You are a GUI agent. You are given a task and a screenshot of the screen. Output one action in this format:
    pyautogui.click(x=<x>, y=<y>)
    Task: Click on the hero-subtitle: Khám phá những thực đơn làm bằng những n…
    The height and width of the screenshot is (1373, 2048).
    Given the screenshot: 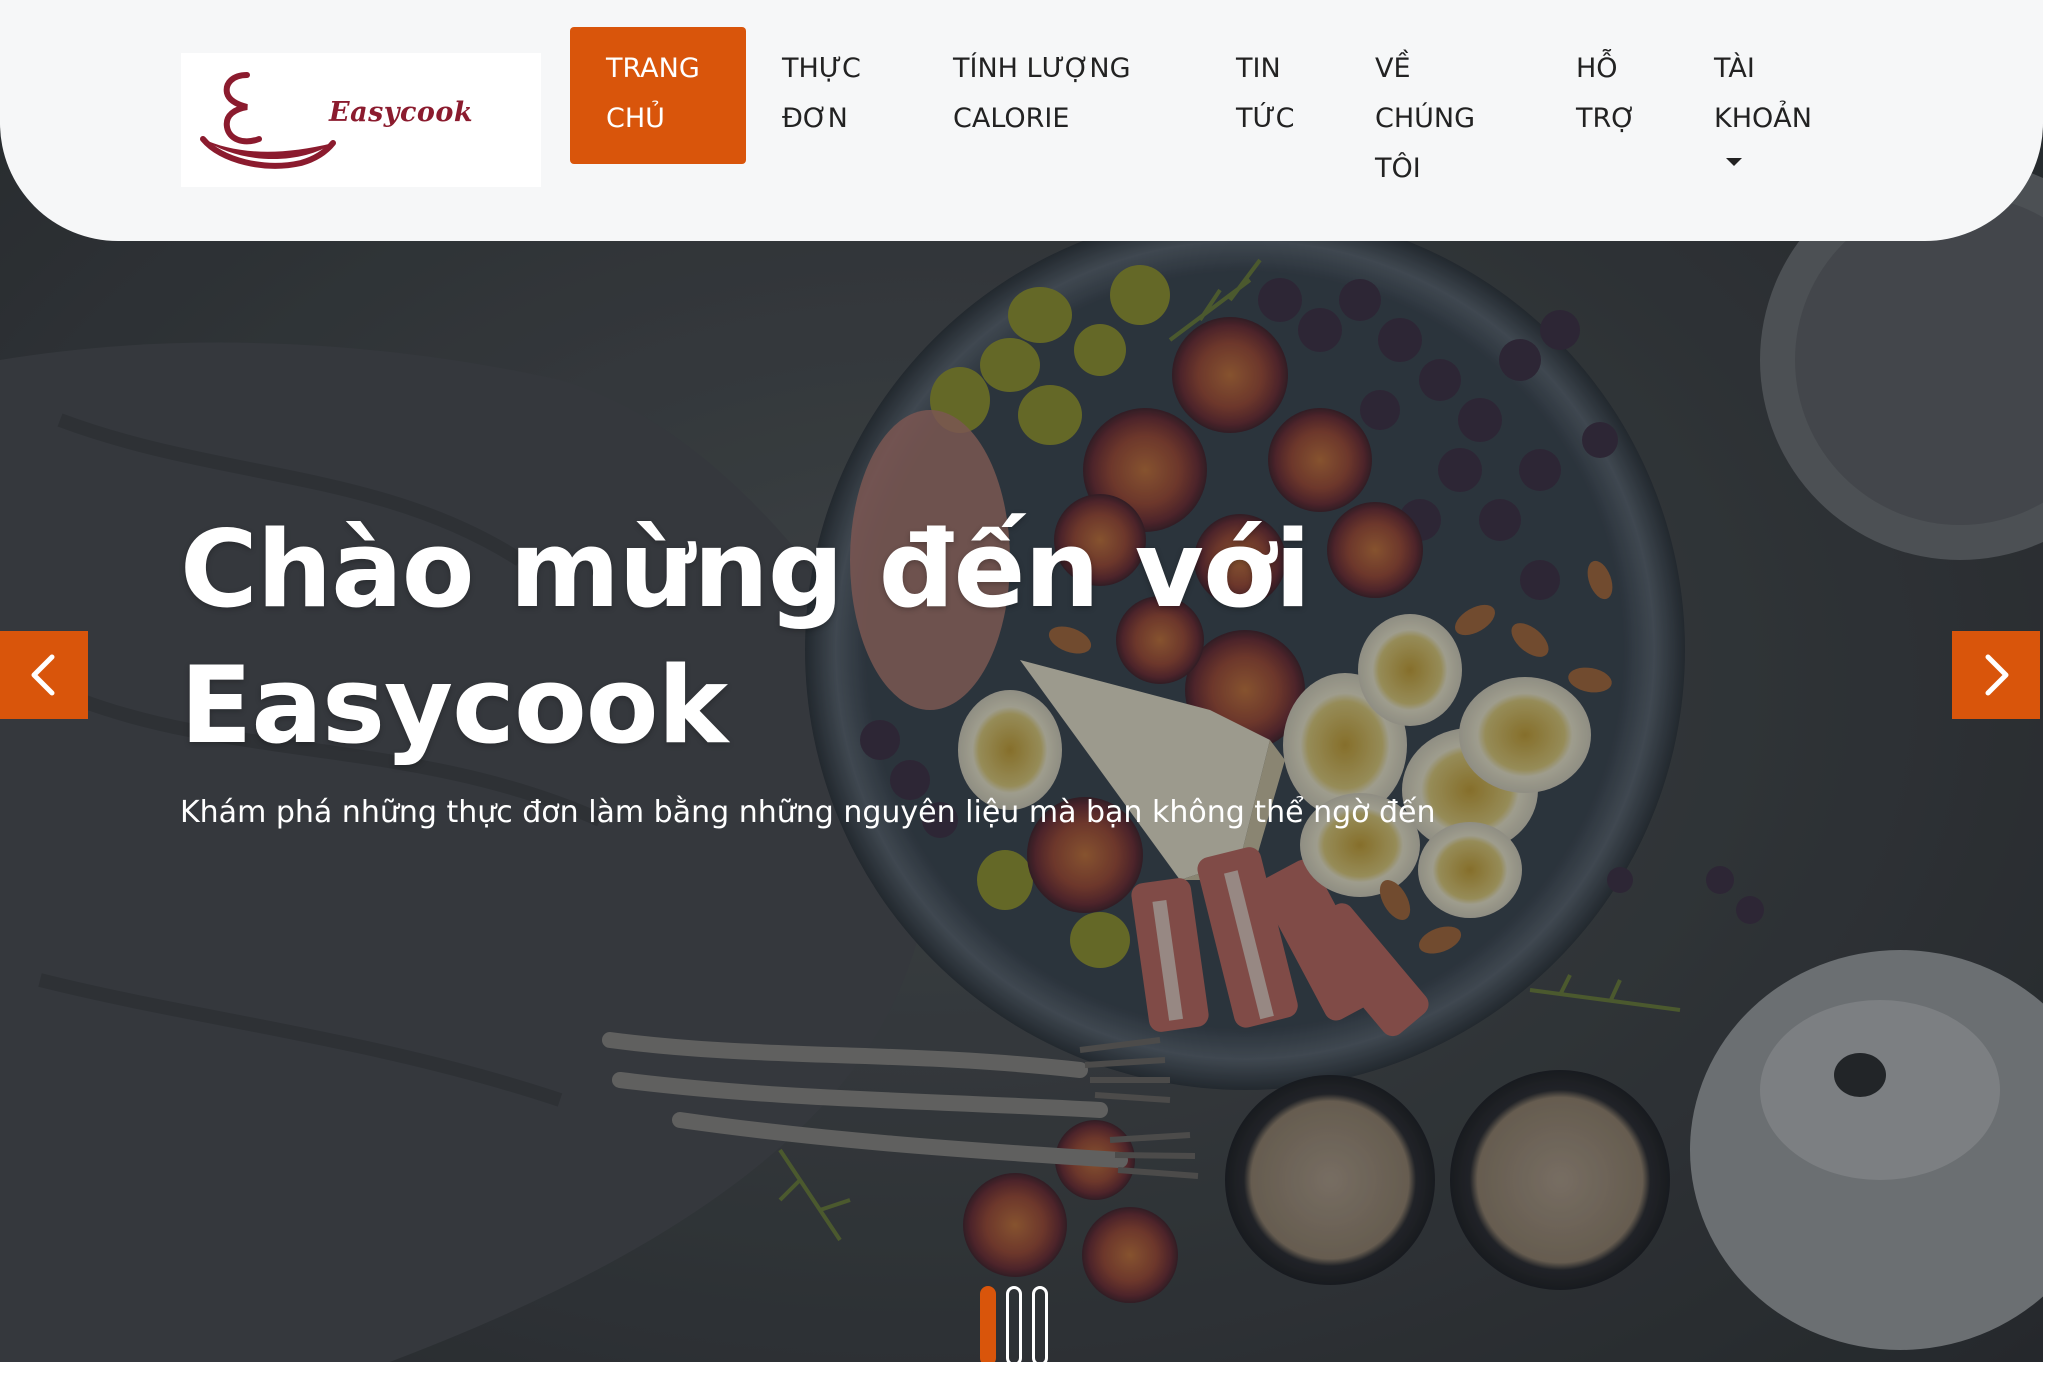 What is the action you would take?
    pyautogui.click(x=808, y=812)
    